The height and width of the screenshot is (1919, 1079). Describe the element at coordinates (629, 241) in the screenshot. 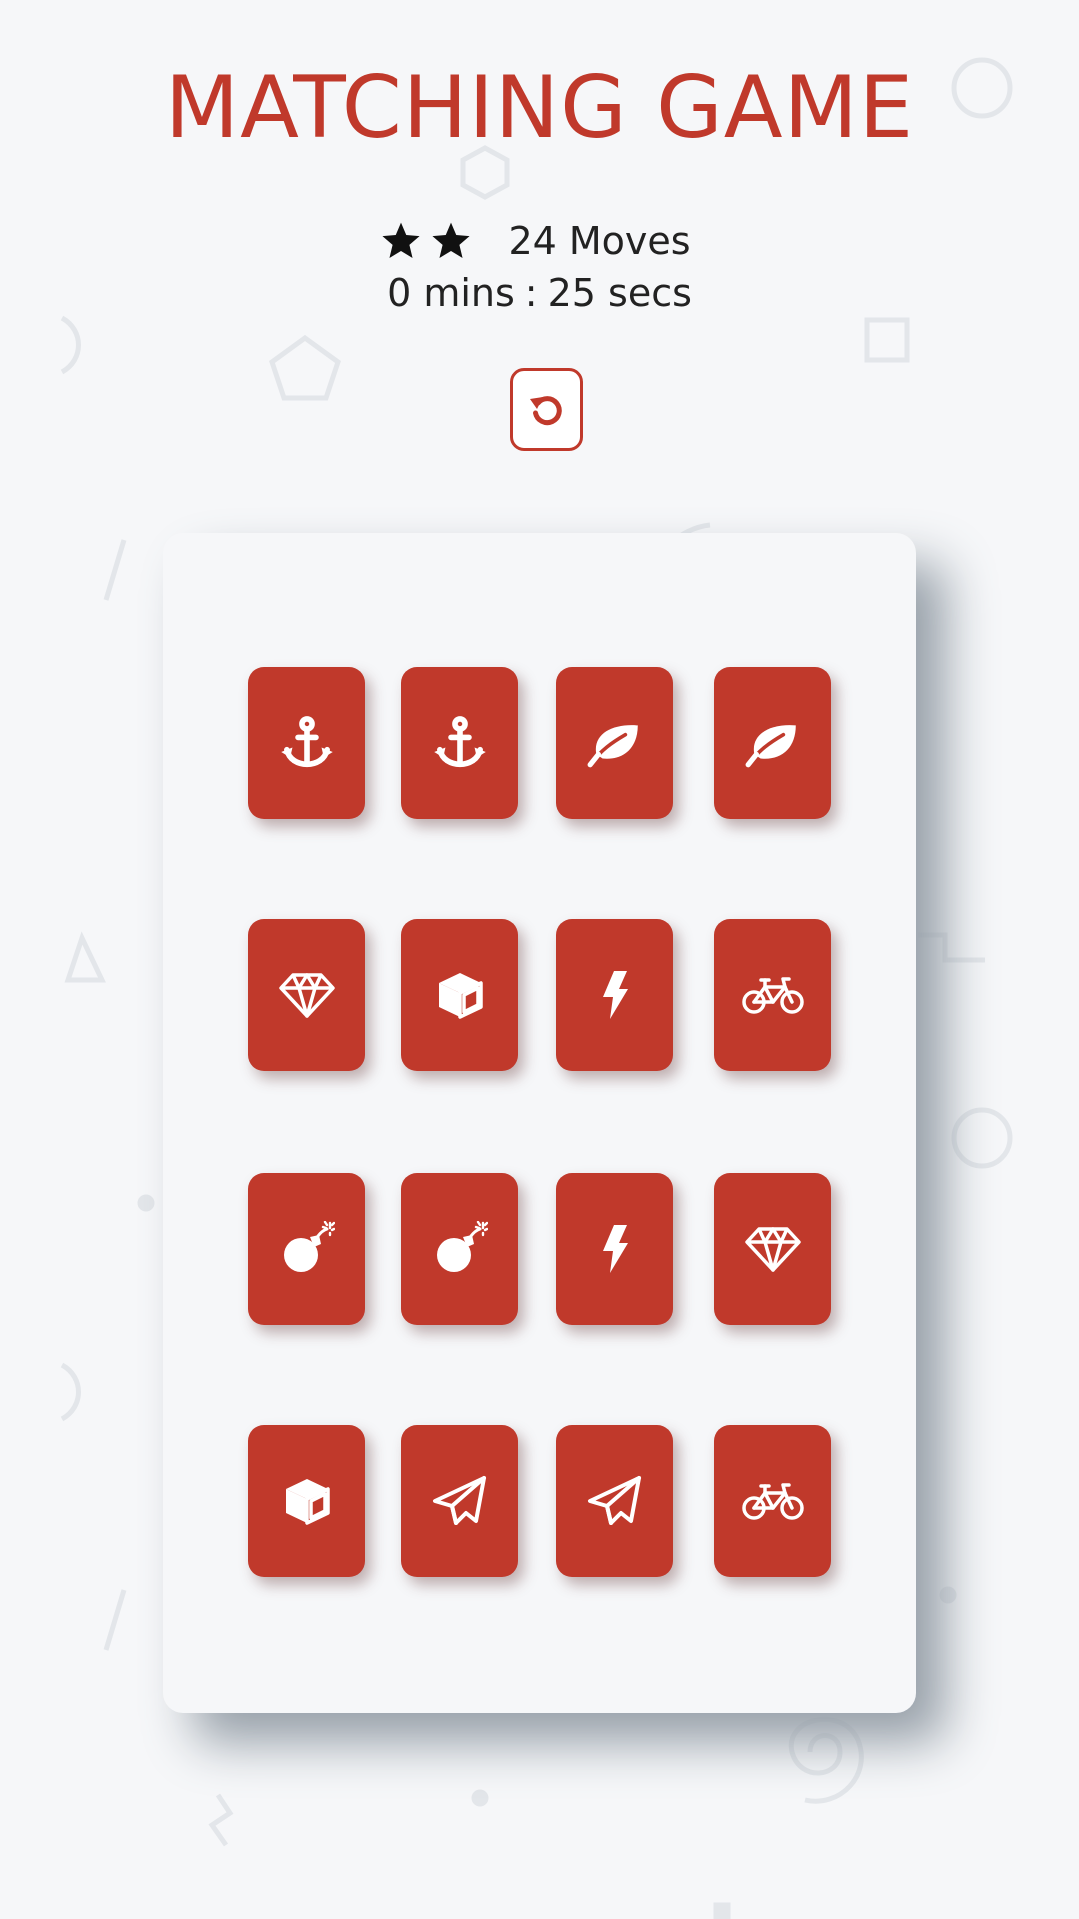

I see `moves-label: Moves` at that location.